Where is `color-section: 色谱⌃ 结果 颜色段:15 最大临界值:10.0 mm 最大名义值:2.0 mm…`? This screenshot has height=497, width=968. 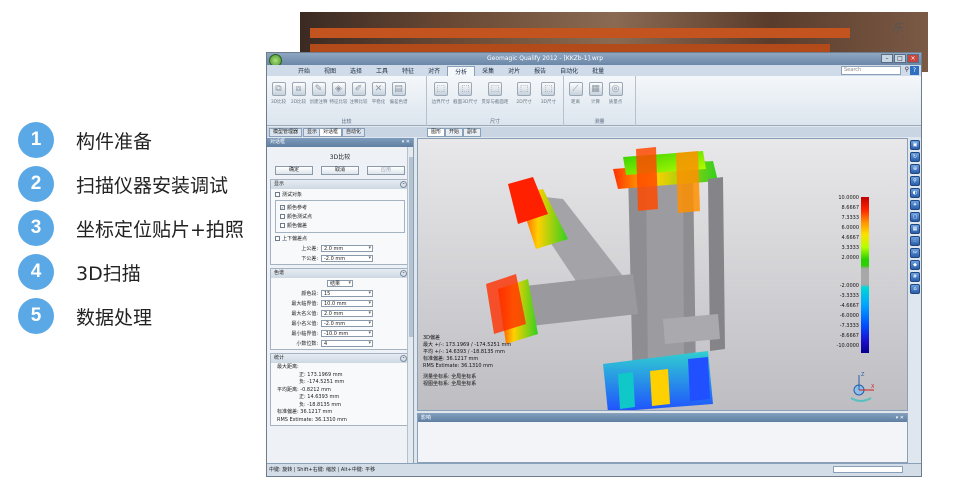 color-section: 色谱⌃ 结果 颜色段:15 最大临界值:10.0 mm 最大名义值:2.0 mm… is located at coordinates (340, 309).